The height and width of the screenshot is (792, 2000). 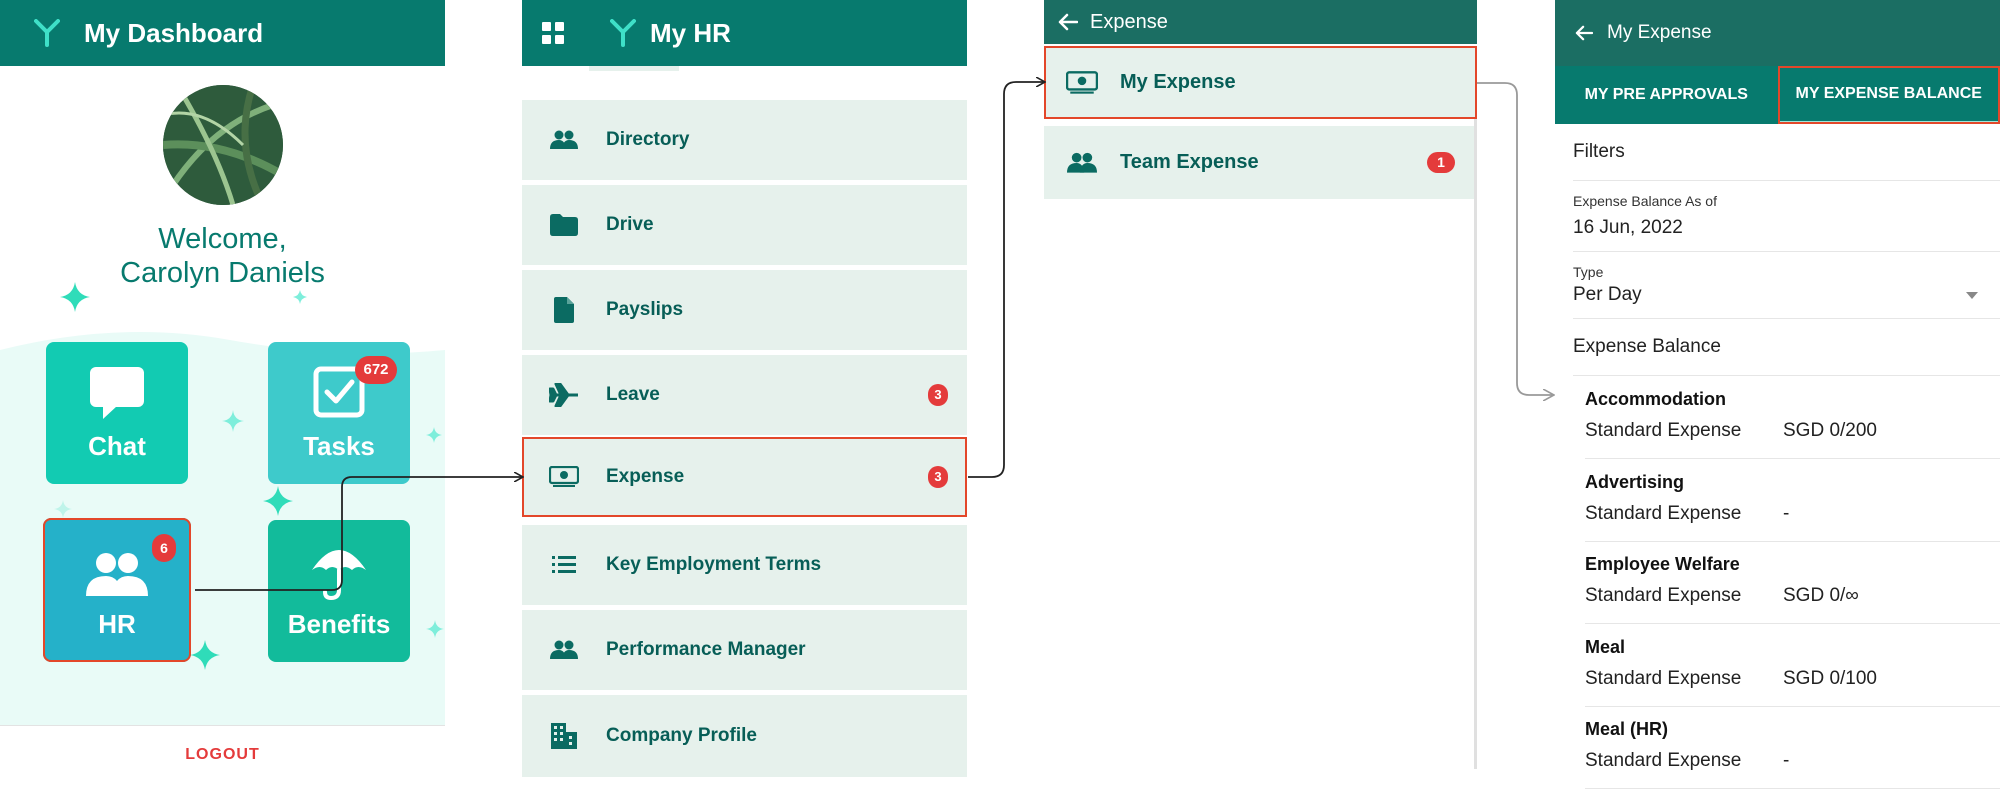 What do you see at coordinates (744, 33) in the screenshot?
I see `my-hr-header: My HR` at bounding box center [744, 33].